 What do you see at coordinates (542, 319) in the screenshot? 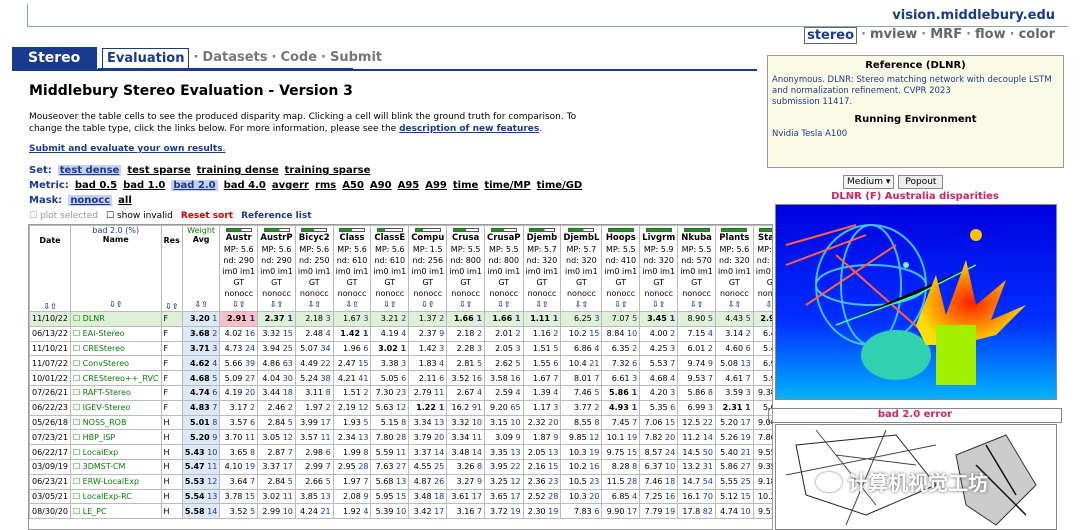
I see `row-value: 1.11 1` at bounding box center [542, 319].